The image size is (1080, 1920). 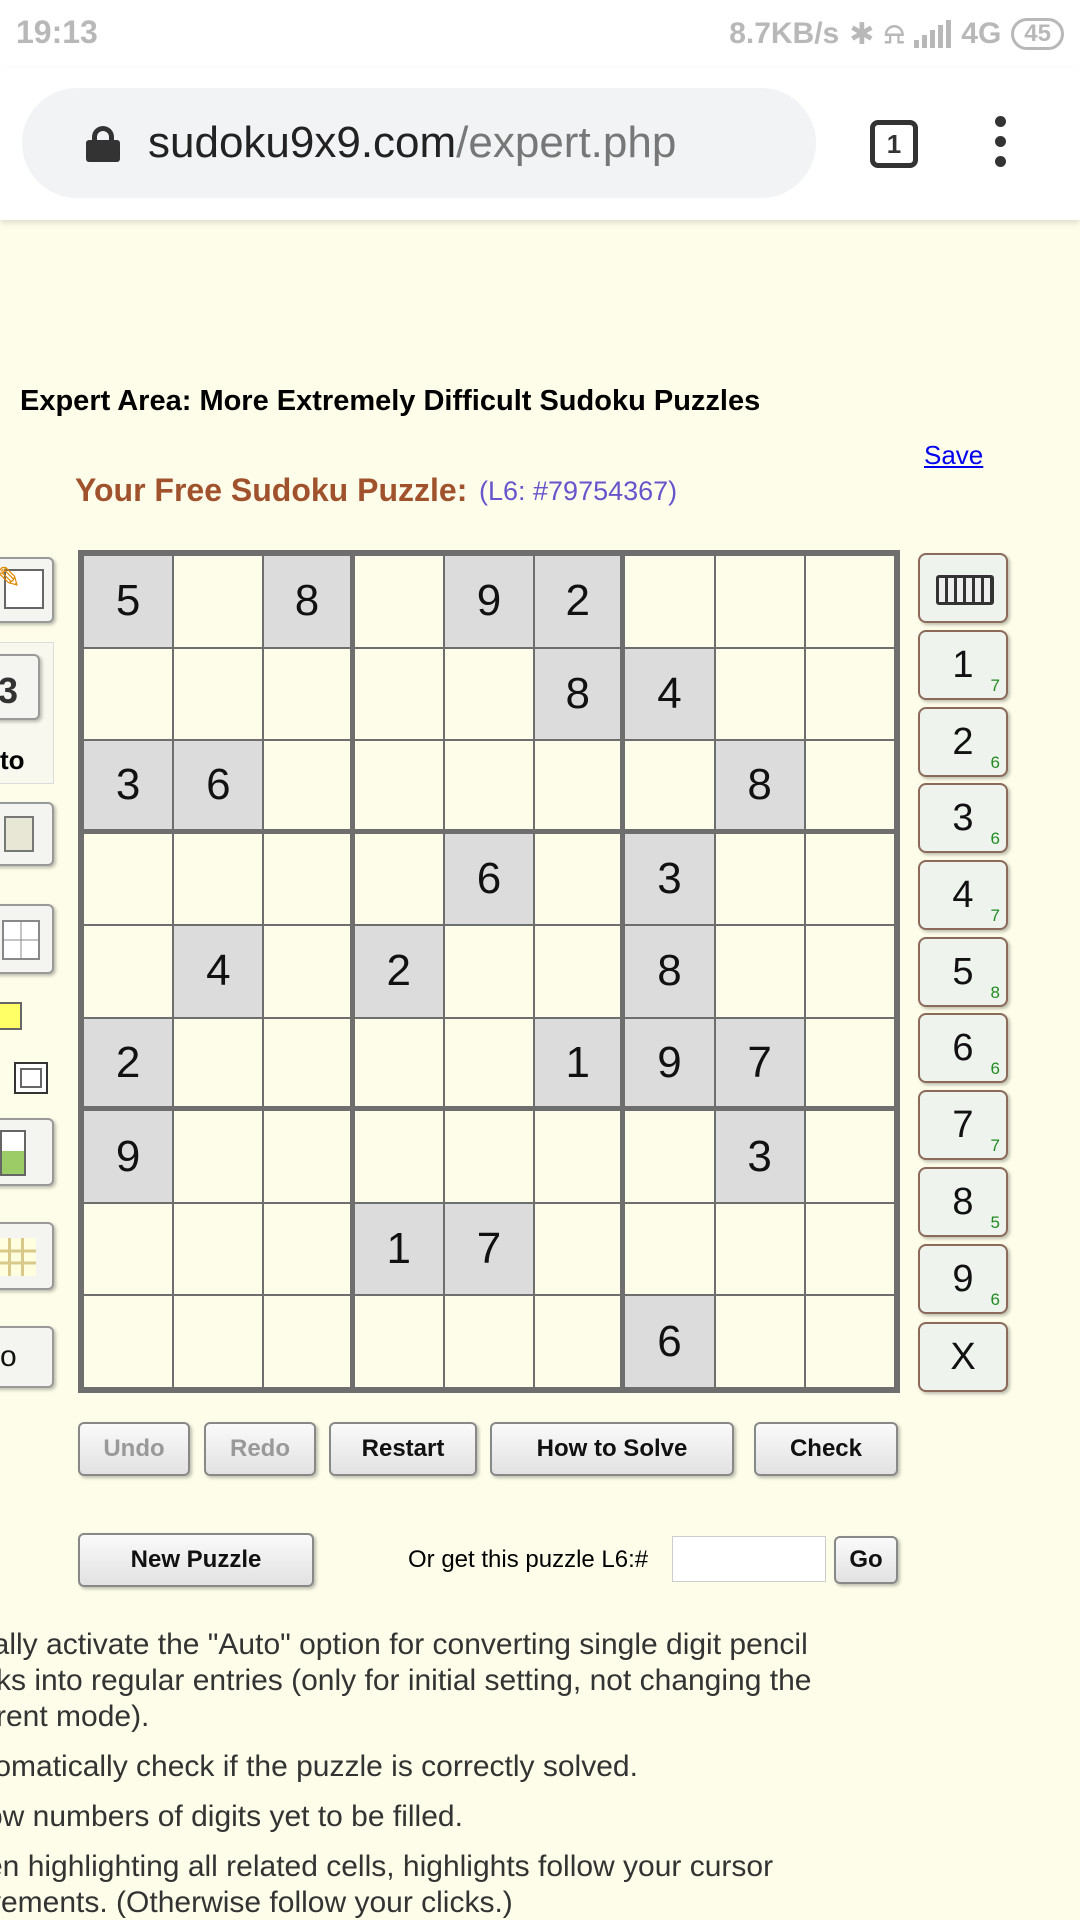 I want to click on redo-button: Redo, so click(x=260, y=1449).